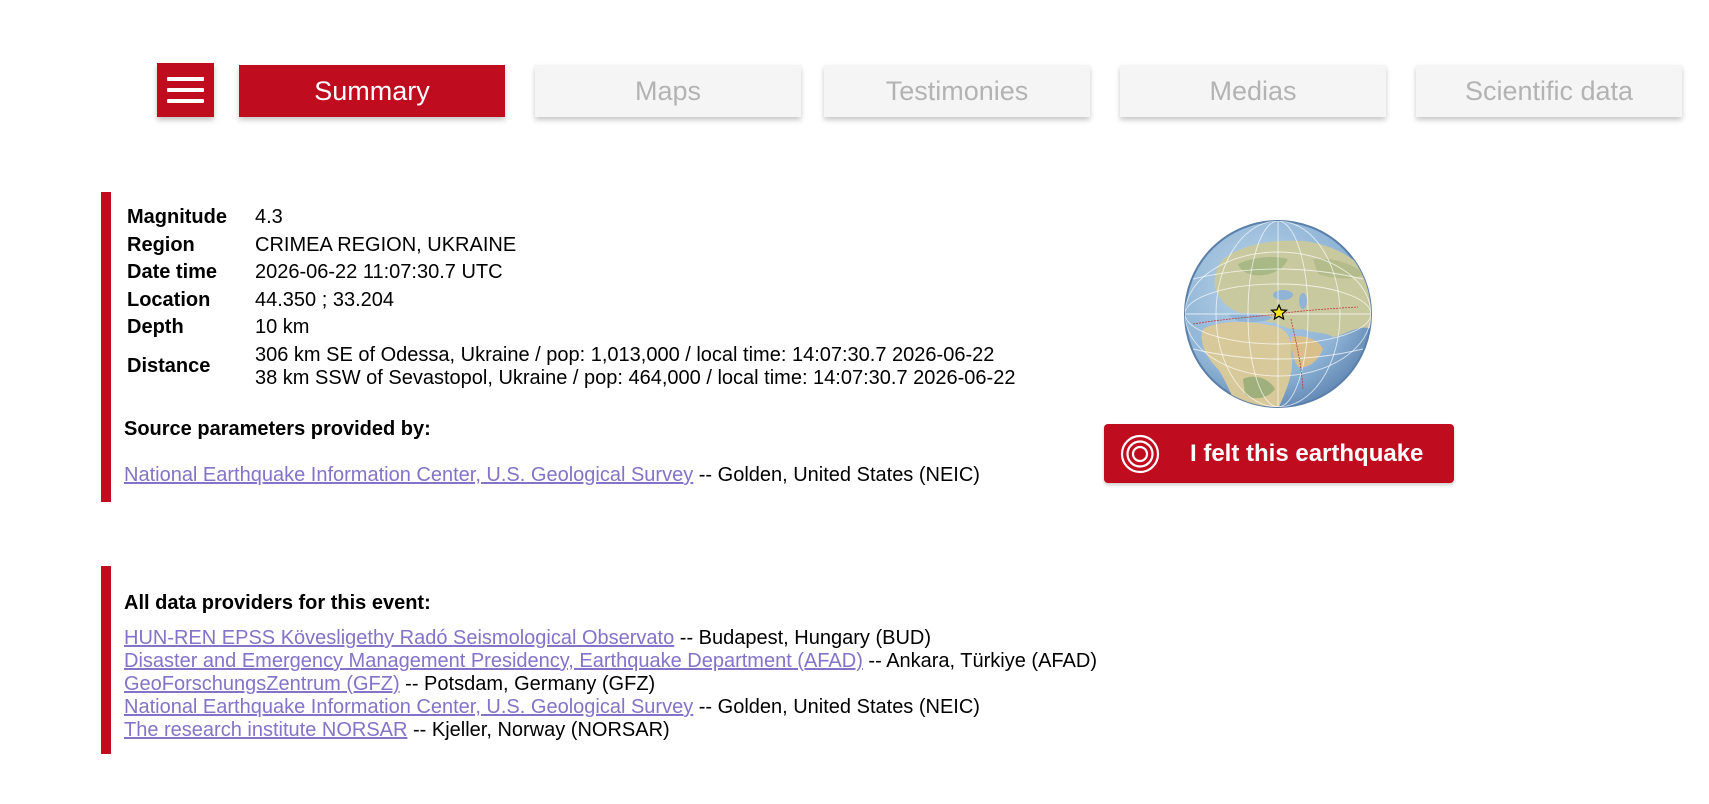 The height and width of the screenshot is (804, 1709). What do you see at coordinates (668, 91) in the screenshot?
I see `tab-maps: Maps` at bounding box center [668, 91].